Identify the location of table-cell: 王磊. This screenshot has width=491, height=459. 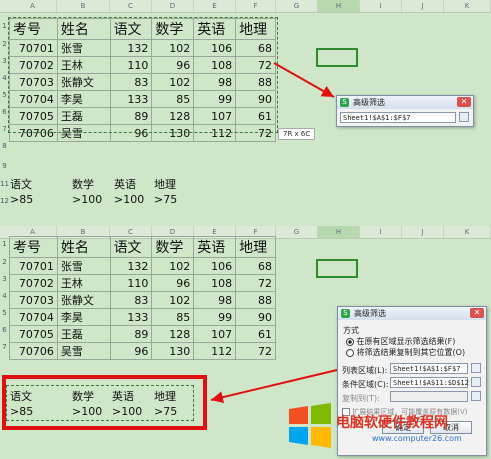
(83, 116).